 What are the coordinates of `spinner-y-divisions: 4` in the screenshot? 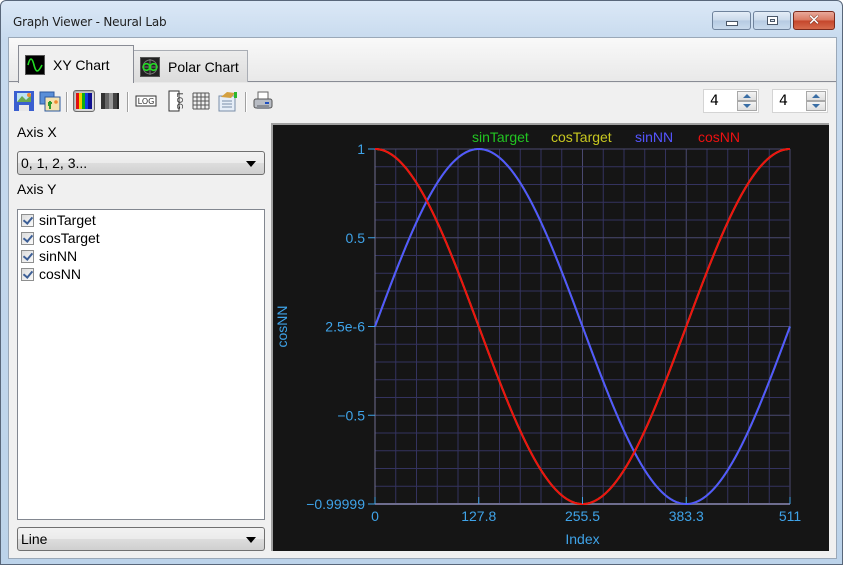 It's located at (800, 101).